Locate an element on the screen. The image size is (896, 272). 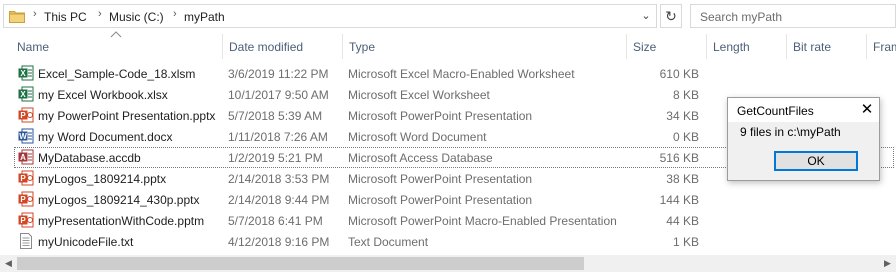
file-size: 610 KB is located at coordinates (679, 74).